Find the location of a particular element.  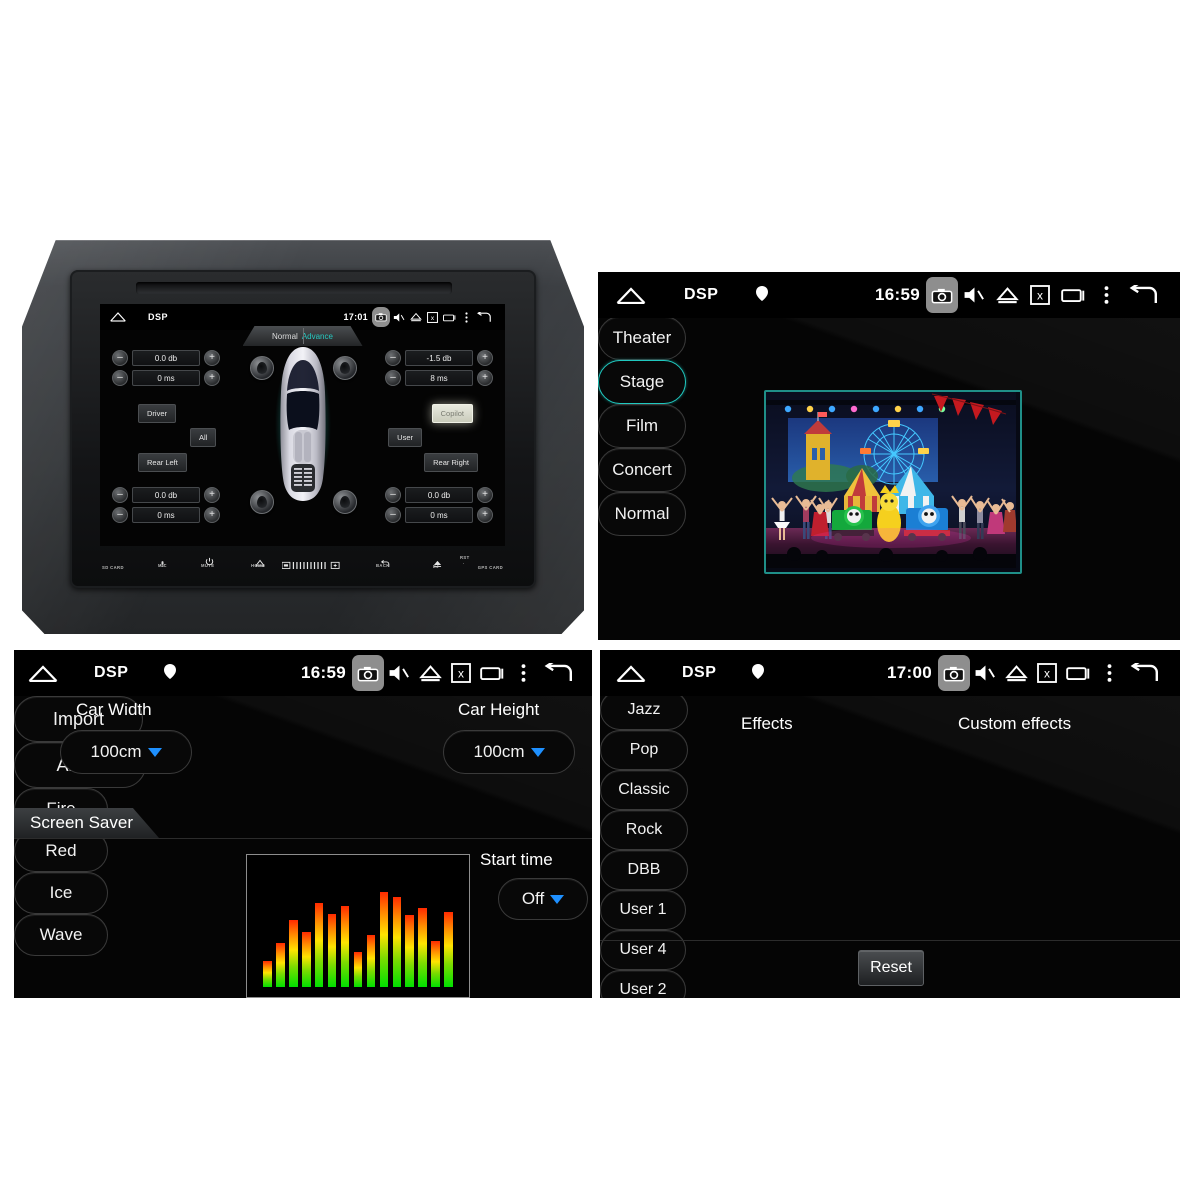

saver-button-wave: Wave is located at coordinates (61, 935).